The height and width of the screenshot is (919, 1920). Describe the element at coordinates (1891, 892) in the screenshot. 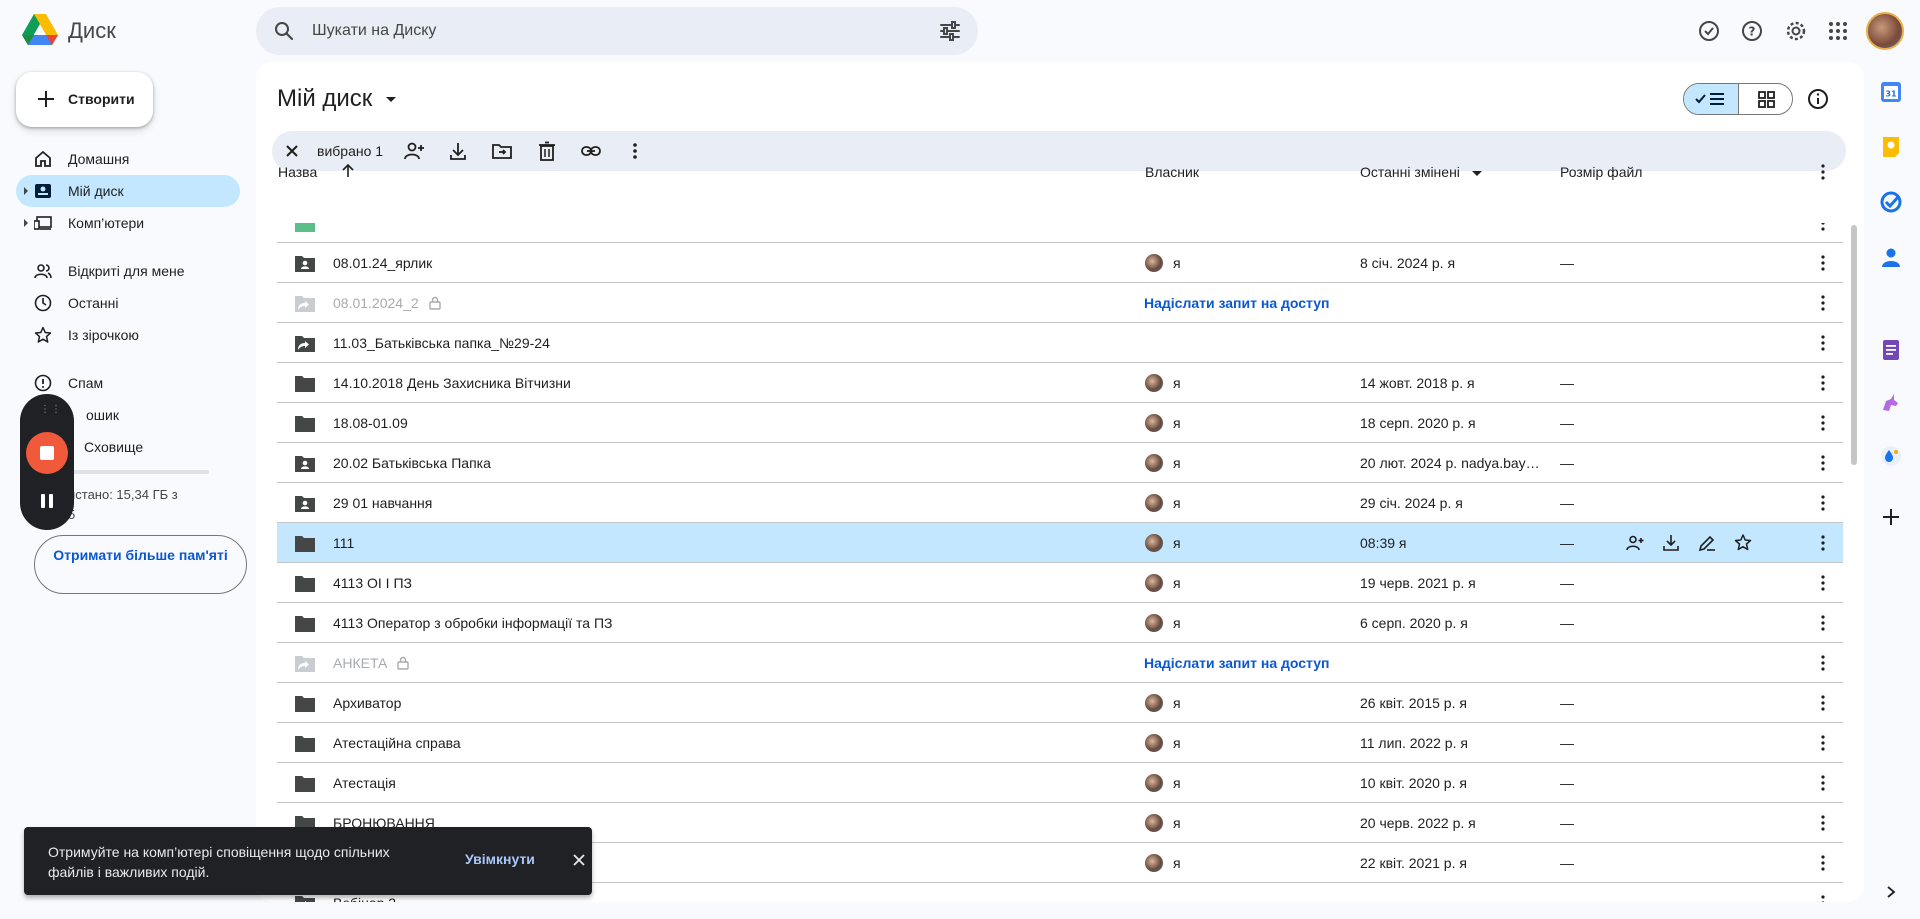

I see `chevron-right-icon` at that location.